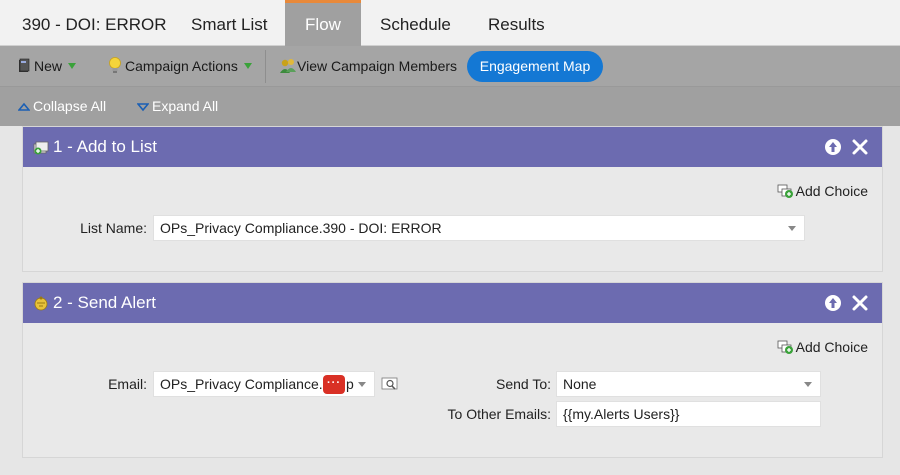 Image resolution: width=900 pixels, height=475 pixels. I want to click on engagement-map-button: Engagement Map, so click(535, 66).